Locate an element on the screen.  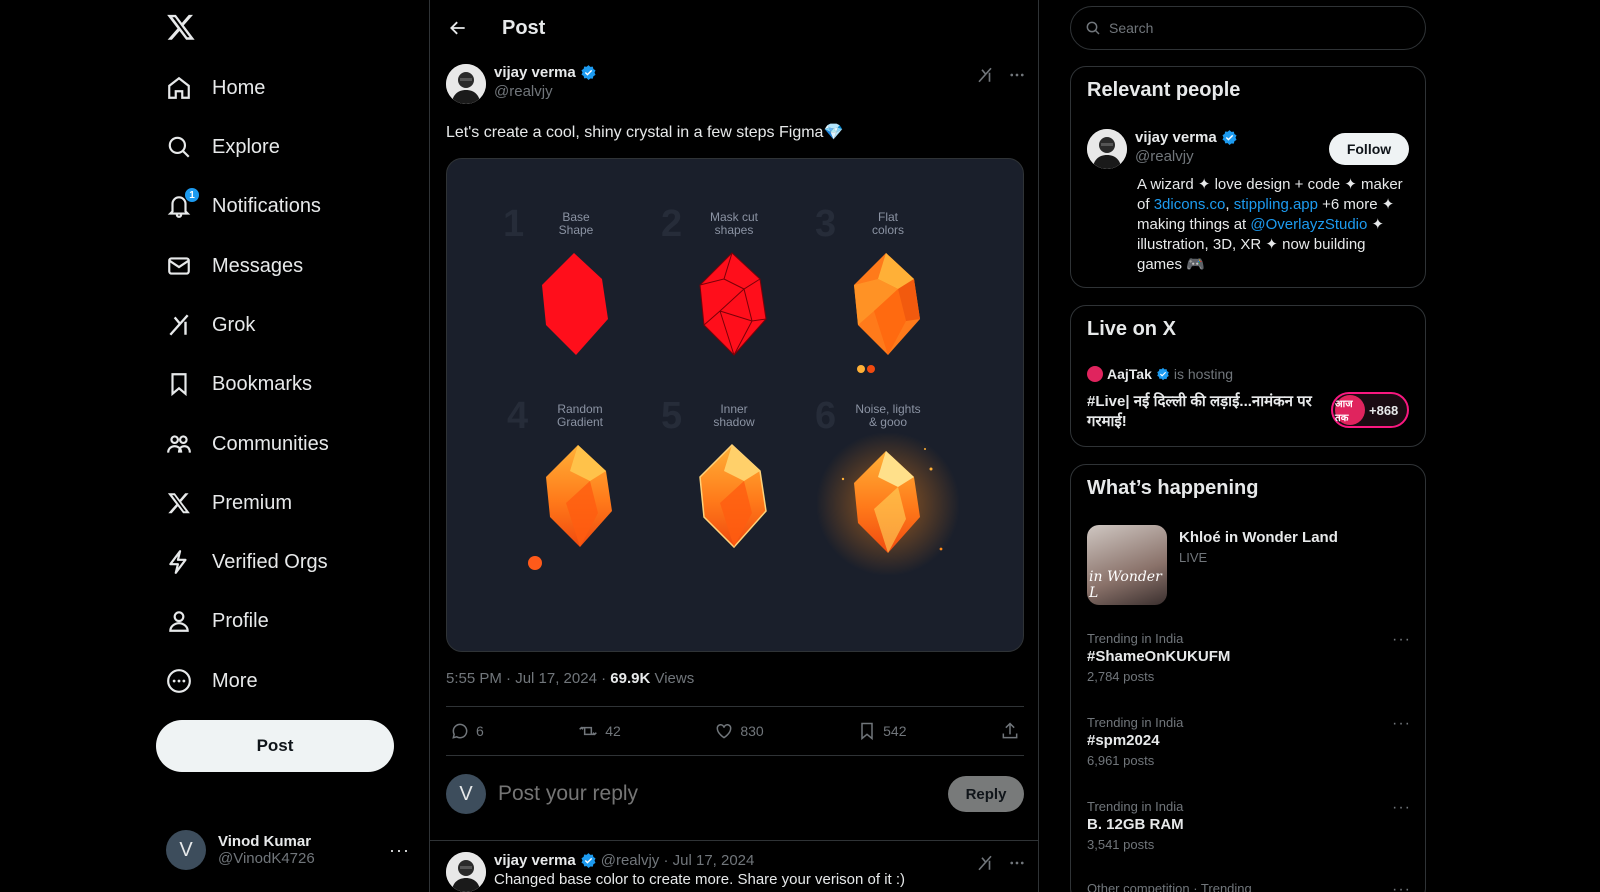
event-name: Khloé in Wonder Land is located at coordinates (1258, 537).